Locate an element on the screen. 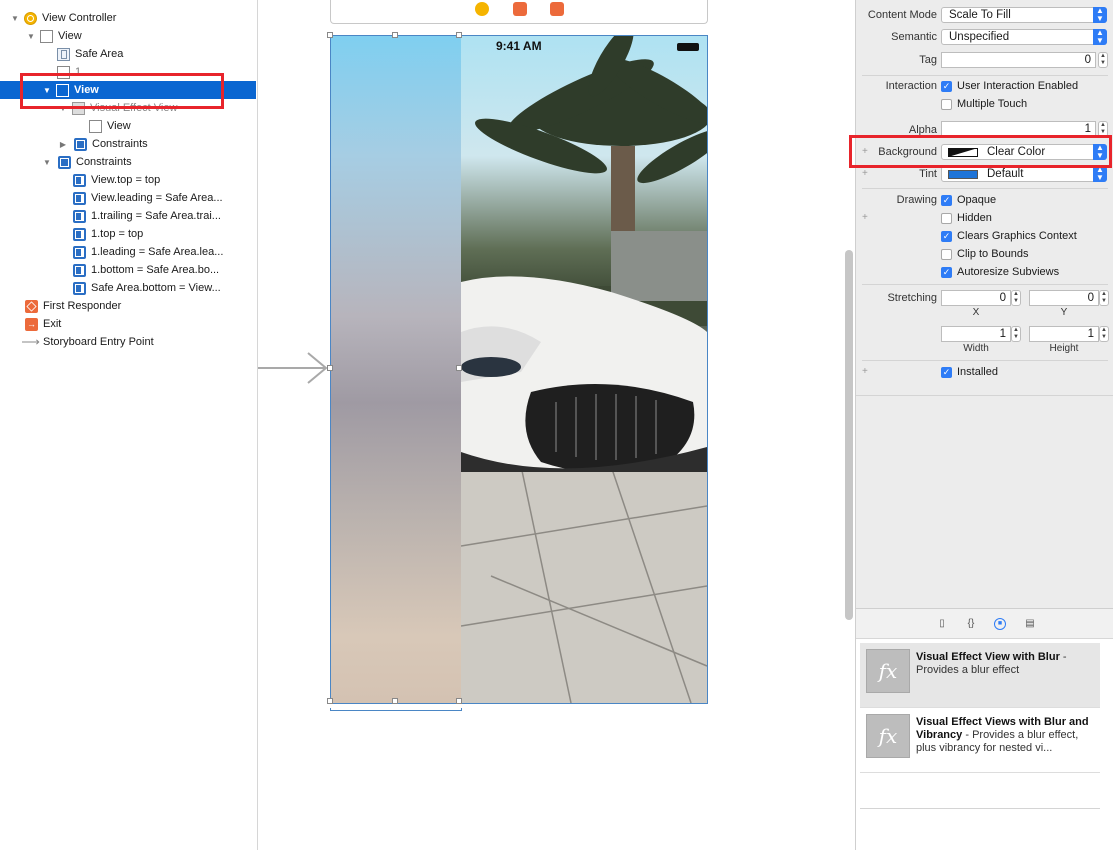  outline-item-constraints-inner: ▶ Constraints is located at coordinates (128, 144).